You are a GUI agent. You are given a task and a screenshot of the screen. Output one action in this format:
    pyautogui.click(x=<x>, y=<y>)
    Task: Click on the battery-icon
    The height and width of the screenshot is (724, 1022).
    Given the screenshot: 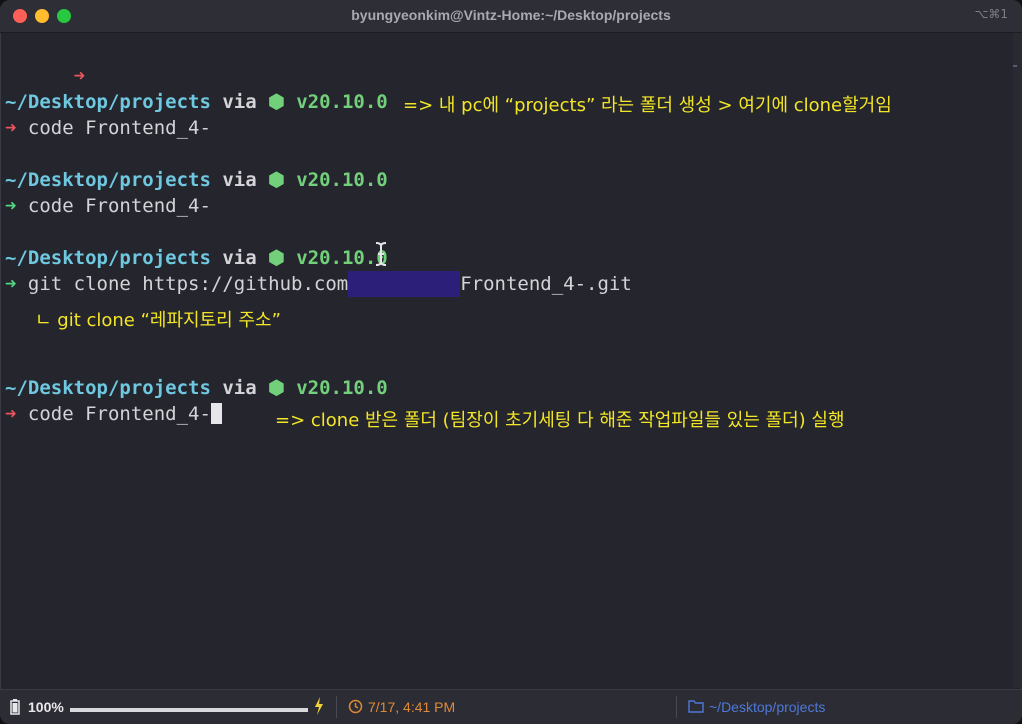 What is the action you would take?
    pyautogui.click(x=15, y=707)
    